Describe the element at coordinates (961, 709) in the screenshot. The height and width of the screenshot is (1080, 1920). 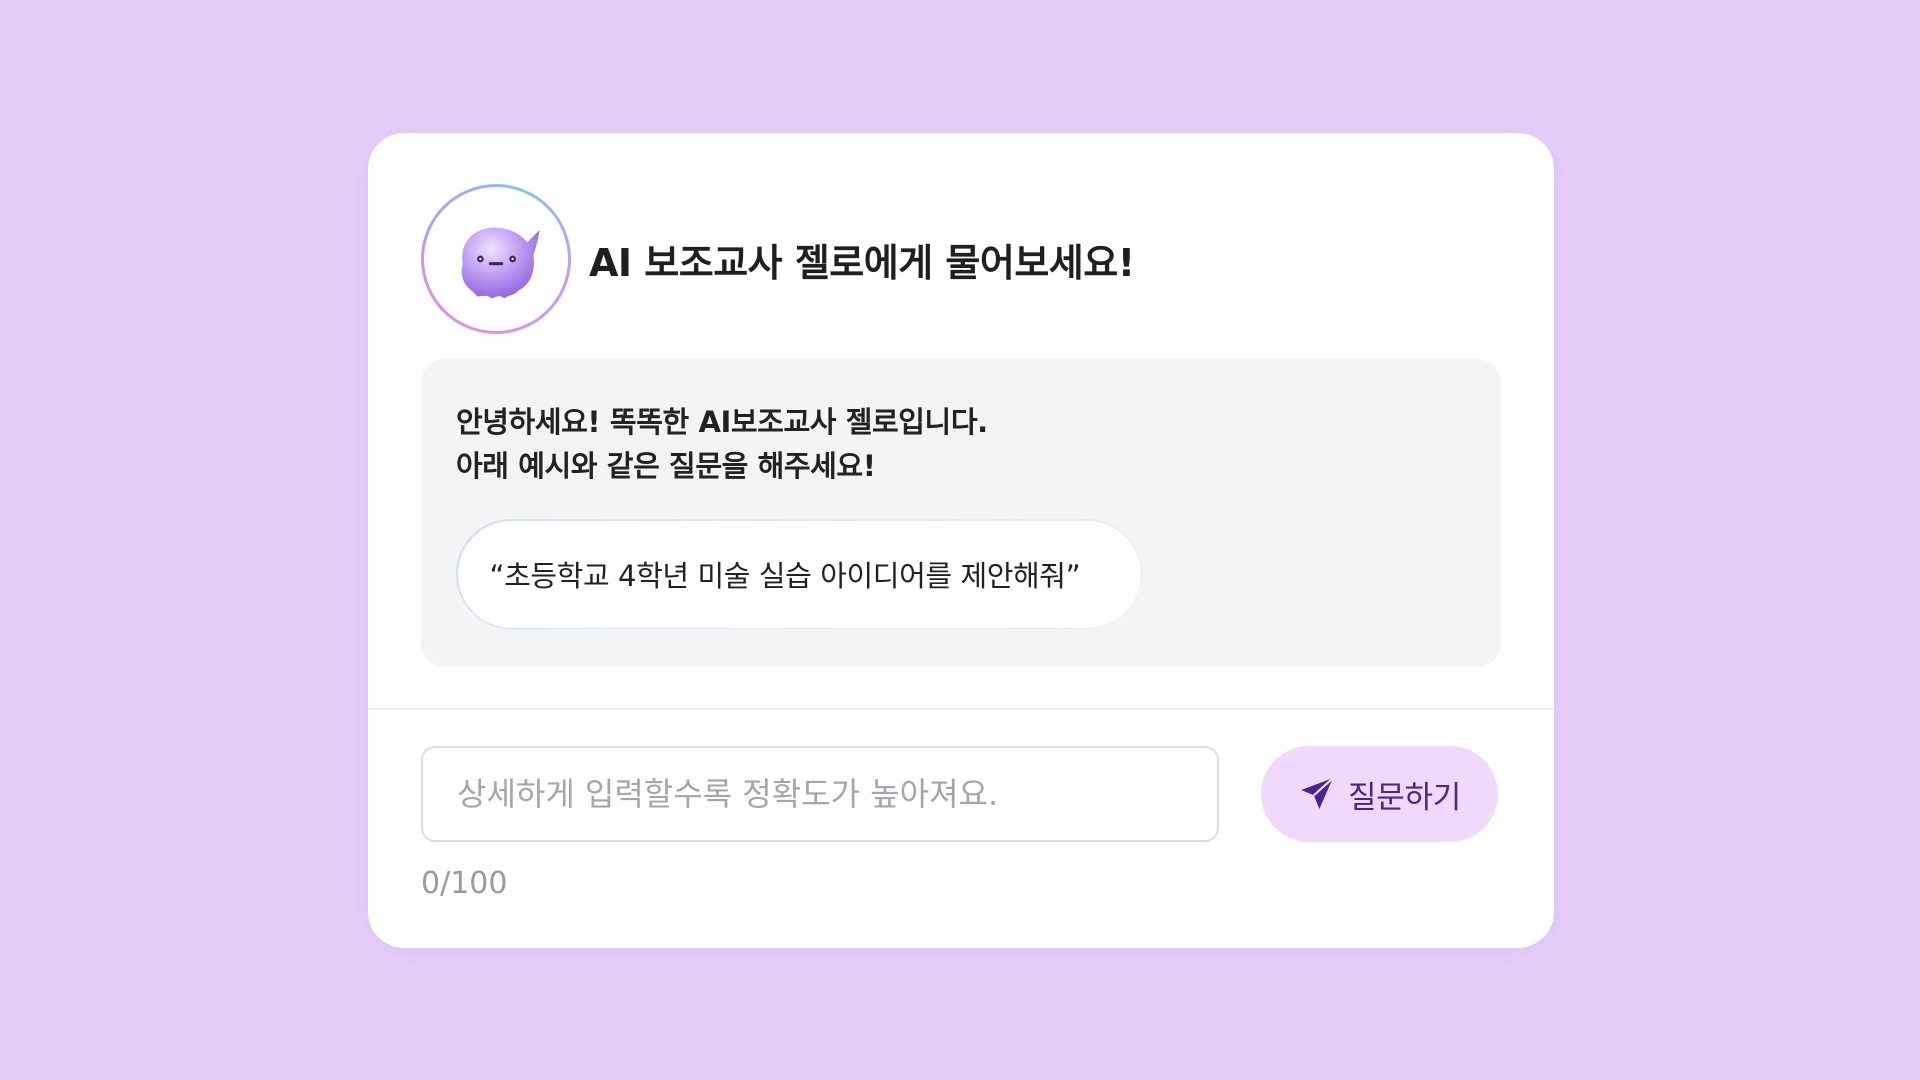
I see `divider` at that location.